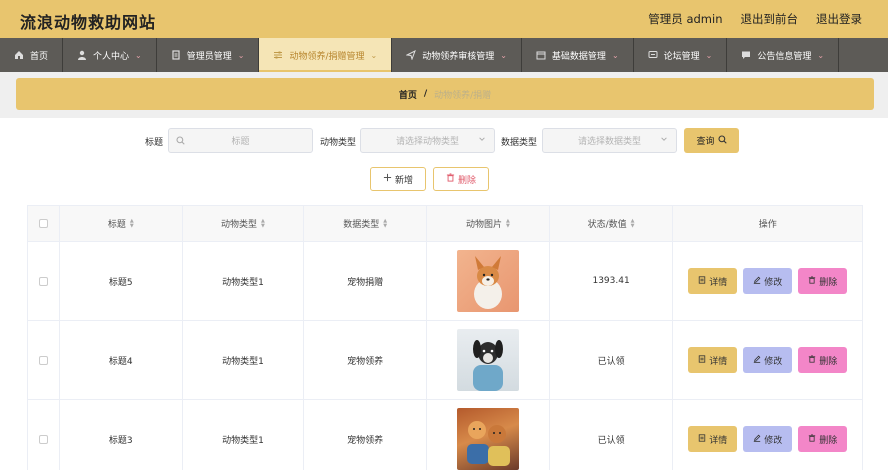 The width and height of the screenshot is (888, 470). I want to click on search-filter-row: 标题 标题 动物类型 请选择动物类型 数据类型 请选择数据类型 查询, so click(444, 141).